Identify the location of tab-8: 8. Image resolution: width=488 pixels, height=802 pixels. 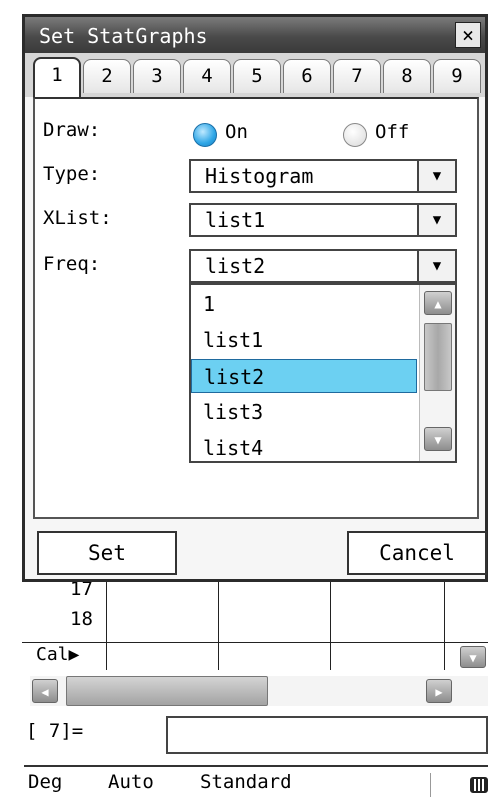
(407, 76).